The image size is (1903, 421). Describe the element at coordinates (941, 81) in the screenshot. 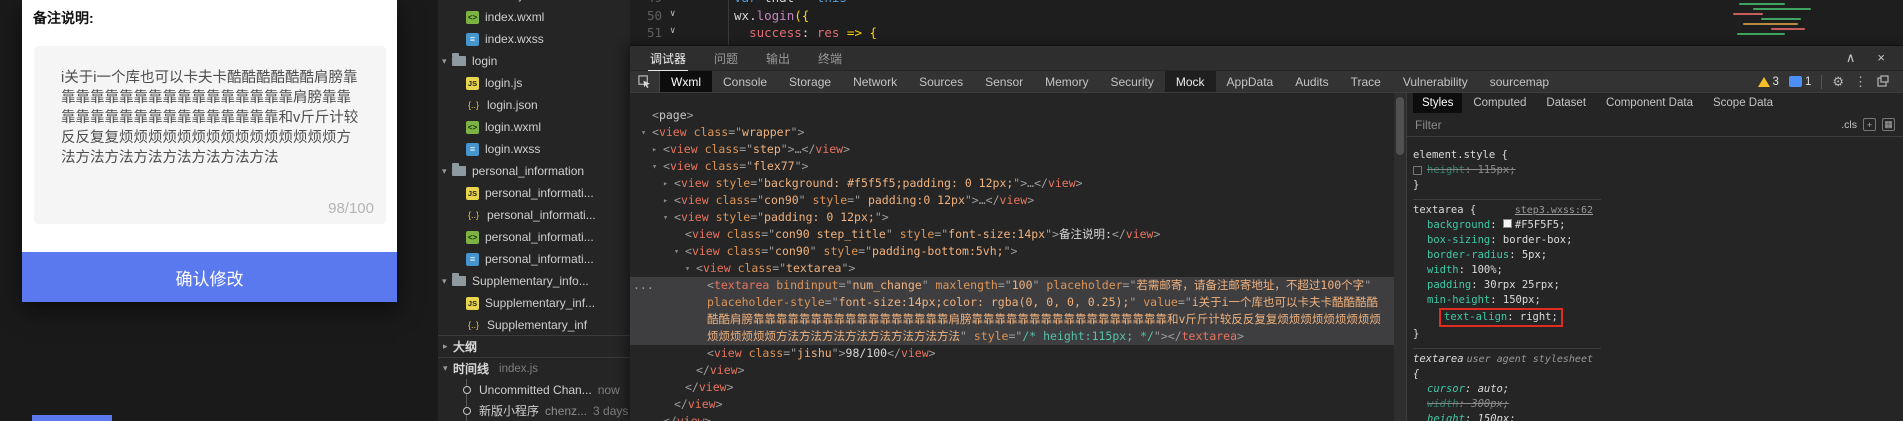

I see `tab-sources: Sources` at that location.